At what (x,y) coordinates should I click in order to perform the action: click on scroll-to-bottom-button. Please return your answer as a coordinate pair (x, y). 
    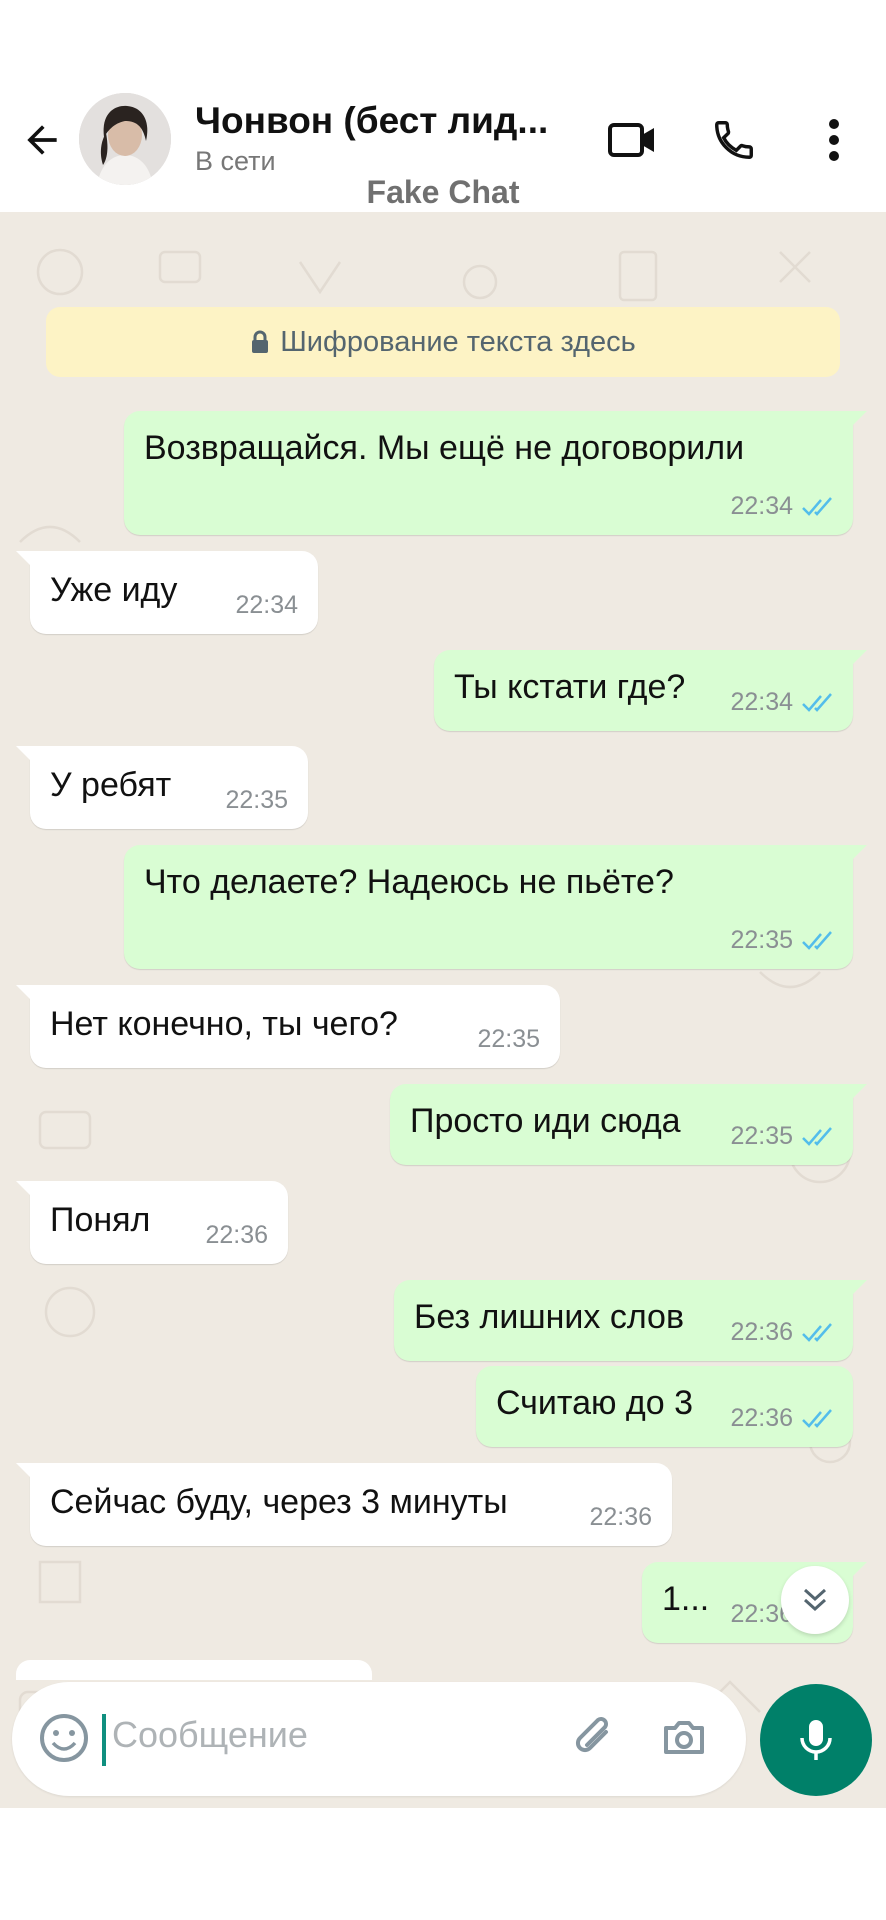
    Looking at the image, I should click on (815, 1600).